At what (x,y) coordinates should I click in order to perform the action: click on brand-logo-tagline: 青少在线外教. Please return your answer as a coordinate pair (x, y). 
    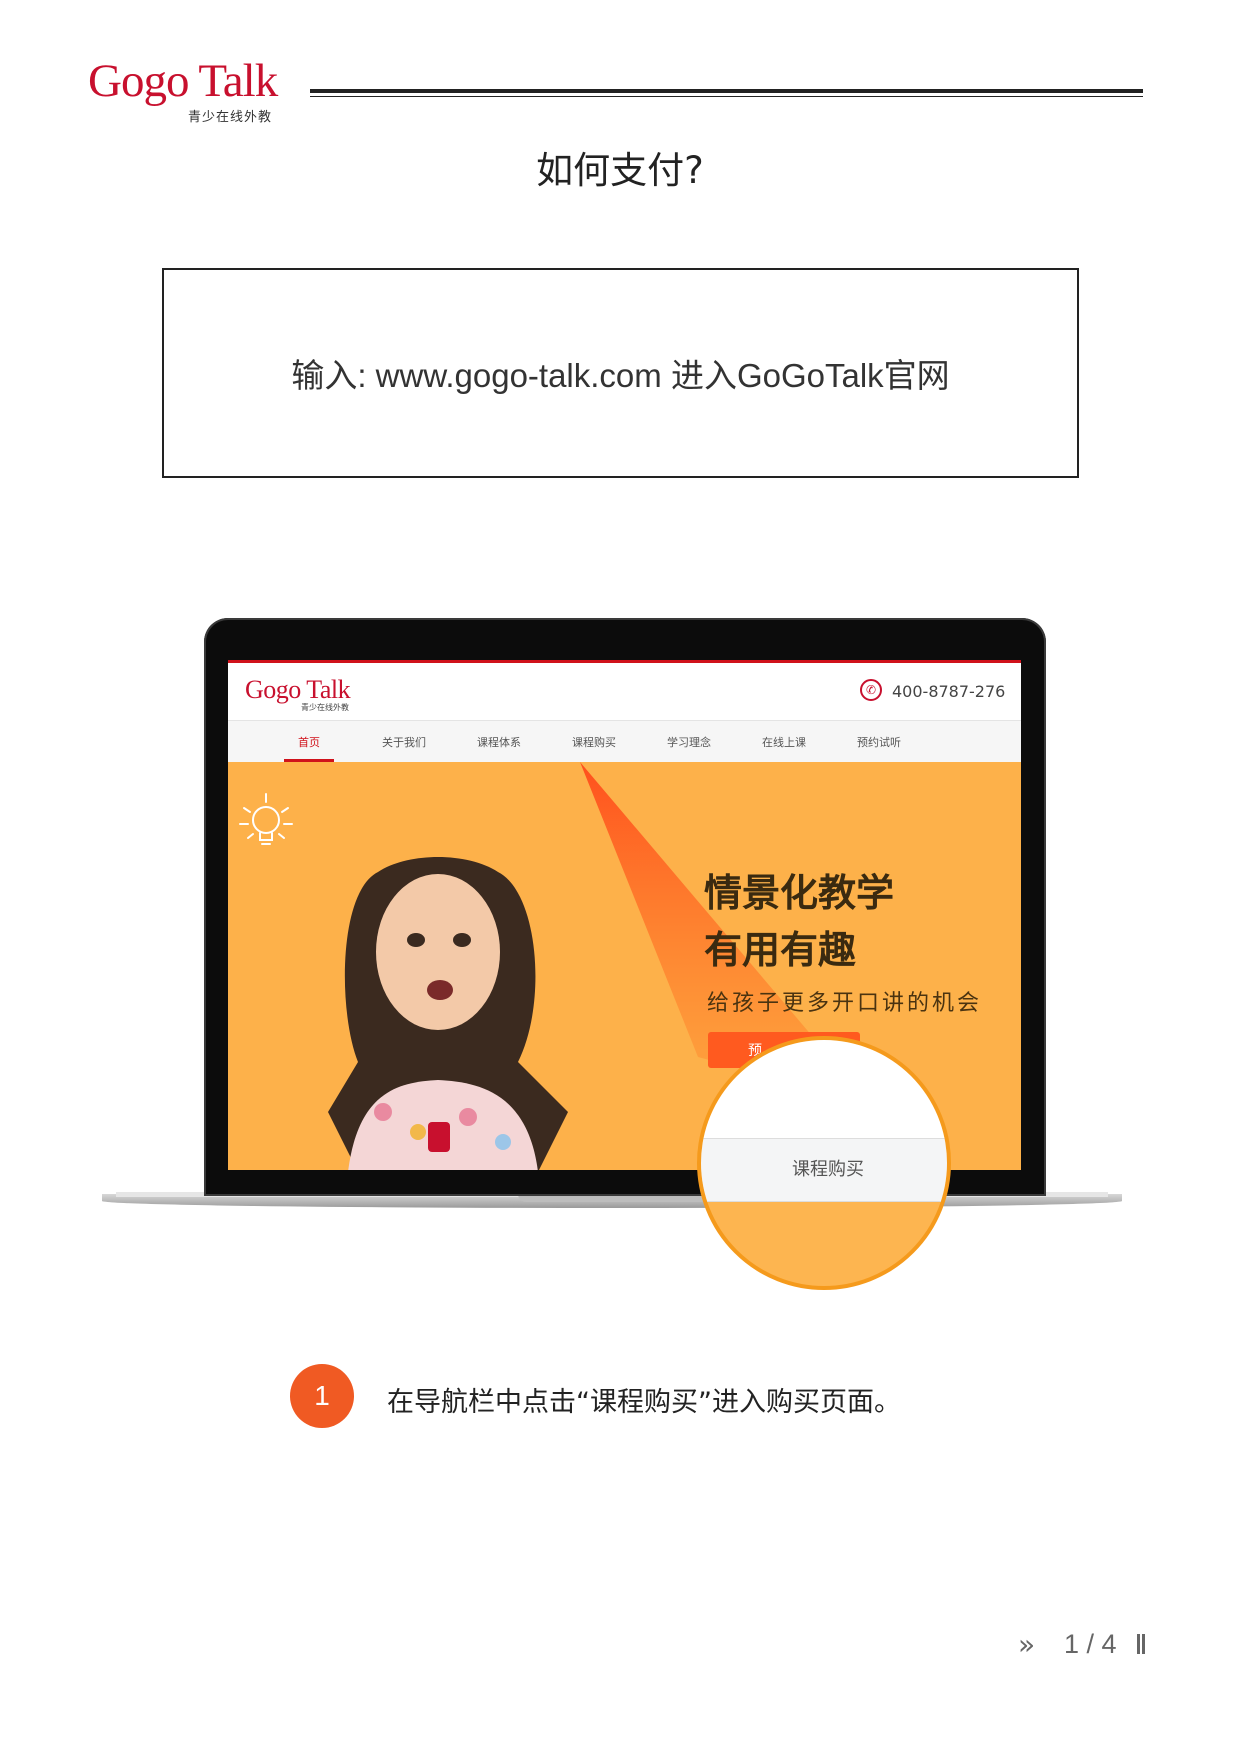
    Looking at the image, I should click on (230, 117).